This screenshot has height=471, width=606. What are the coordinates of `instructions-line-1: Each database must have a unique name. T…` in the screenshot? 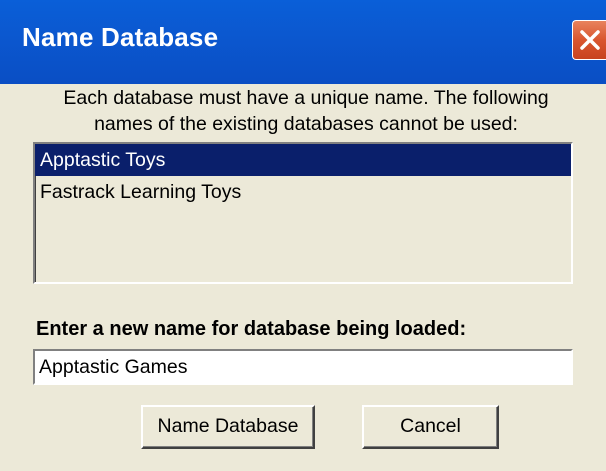 It's located at (306, 98).